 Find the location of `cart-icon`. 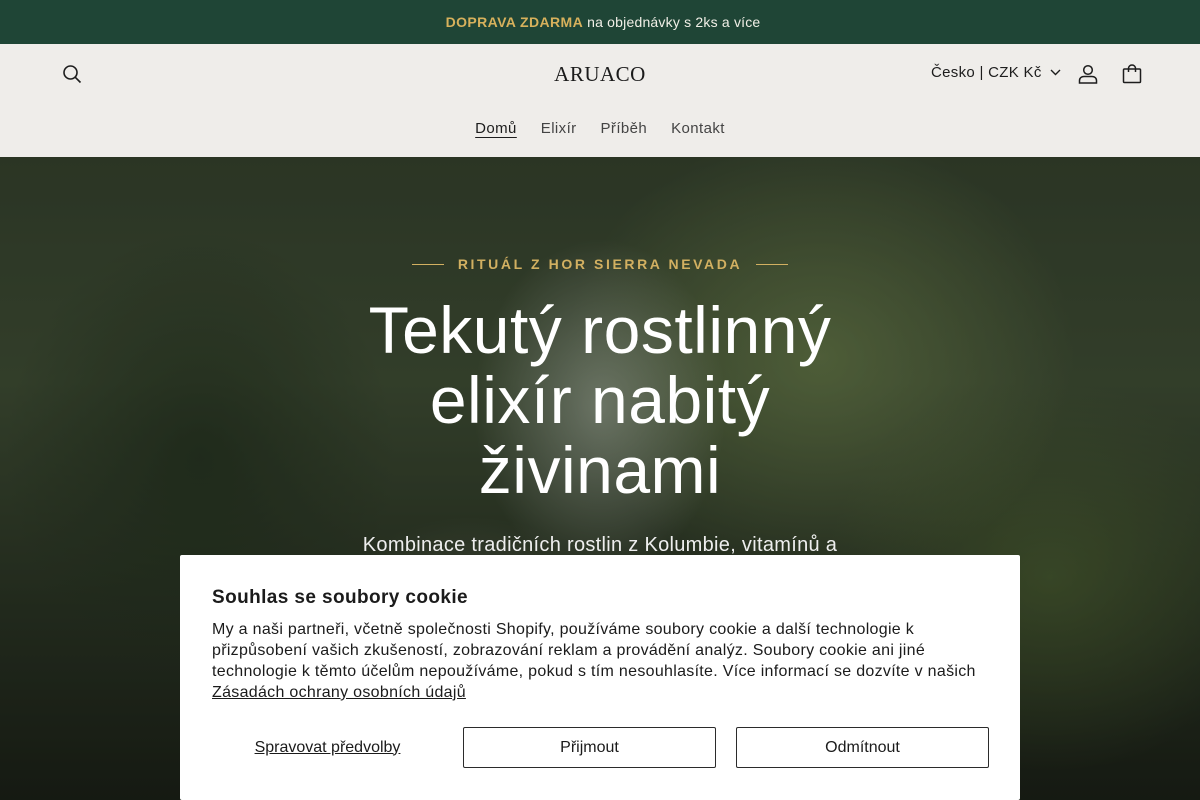

cart-icon is located at coordinates (1132, 74).